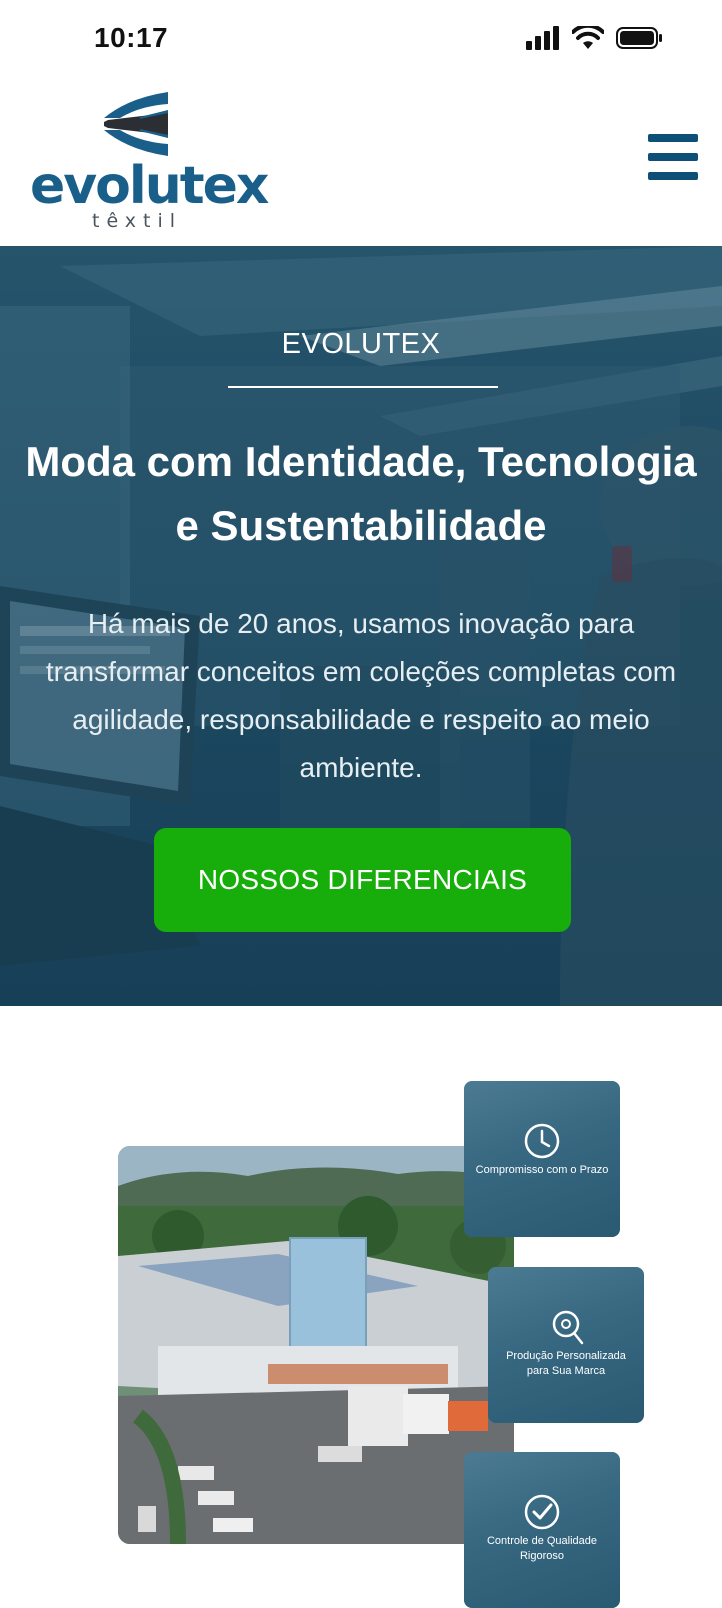 The width and height of the screenshot is (722, 1608). I want to click on hero-divider, so click(363, 387).